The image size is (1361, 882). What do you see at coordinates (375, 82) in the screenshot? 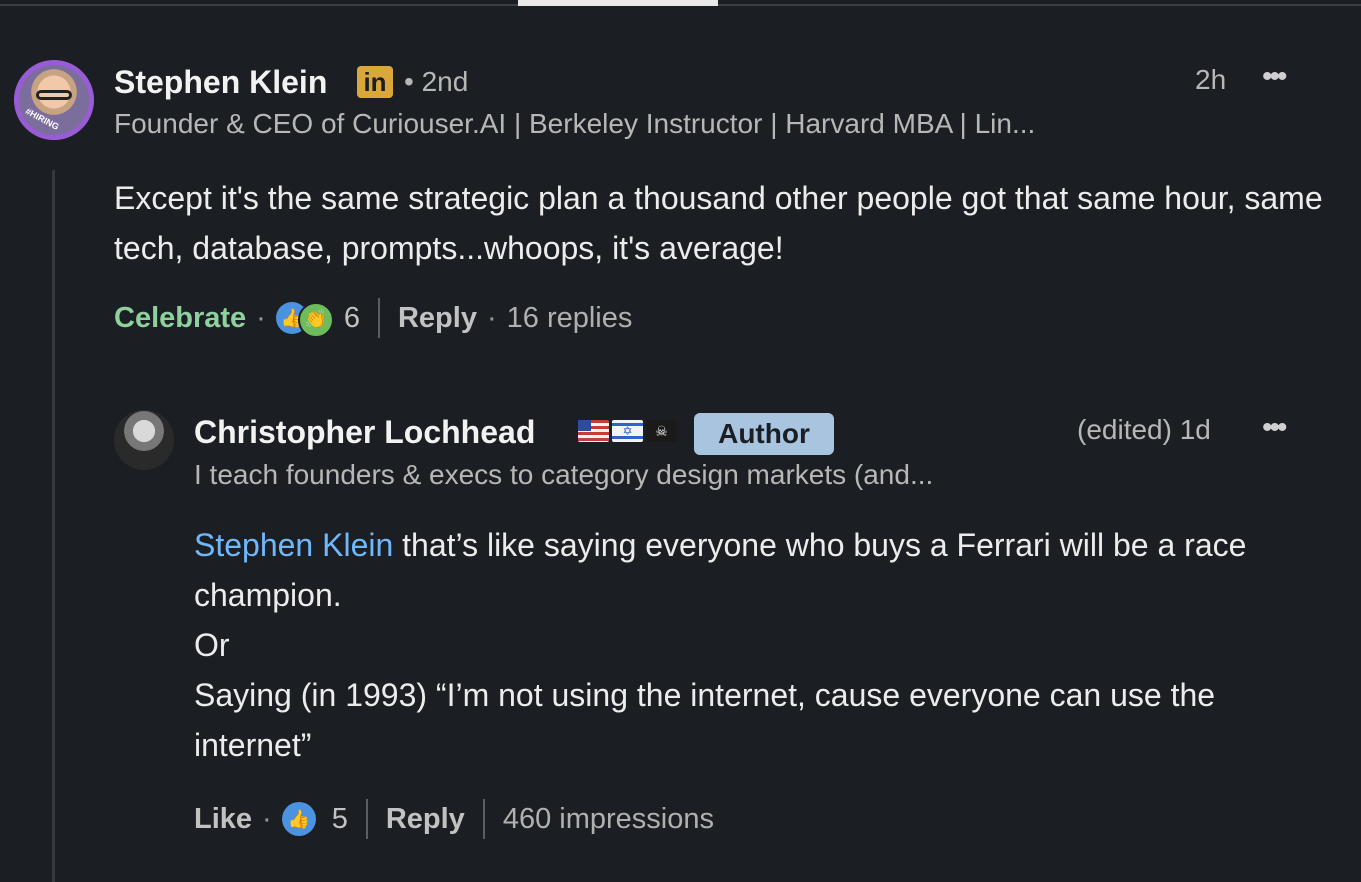
I see `linkedin-icon: in` at bounding box center [375, 82].